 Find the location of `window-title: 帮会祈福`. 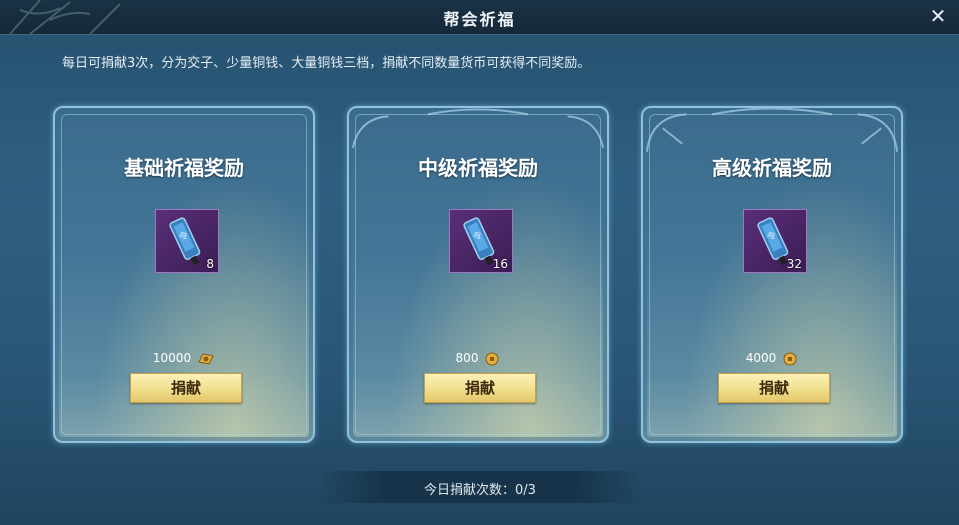

window-title: 帮会祈福 is located at coordinates (479, 19).